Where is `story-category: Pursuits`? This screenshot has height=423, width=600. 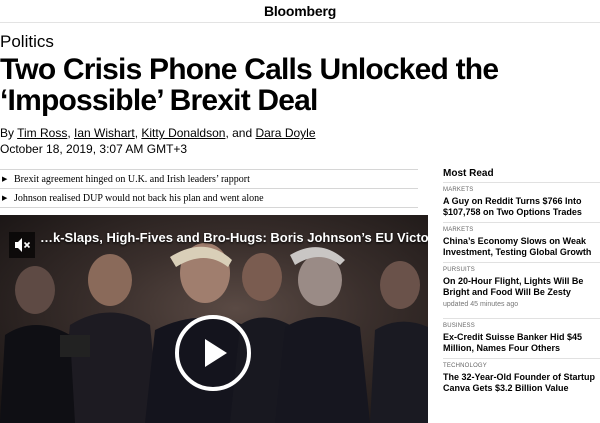
story-category: Pursuits is located at coordinates (459, 270).